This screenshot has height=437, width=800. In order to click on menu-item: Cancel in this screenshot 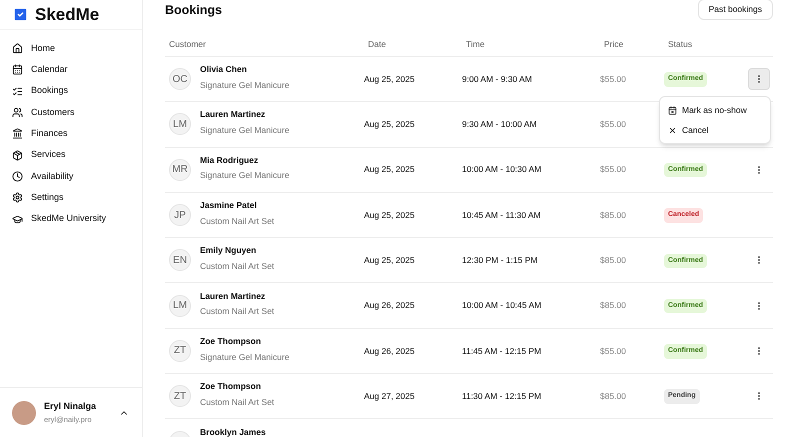, I will do `click(715, 130)`.